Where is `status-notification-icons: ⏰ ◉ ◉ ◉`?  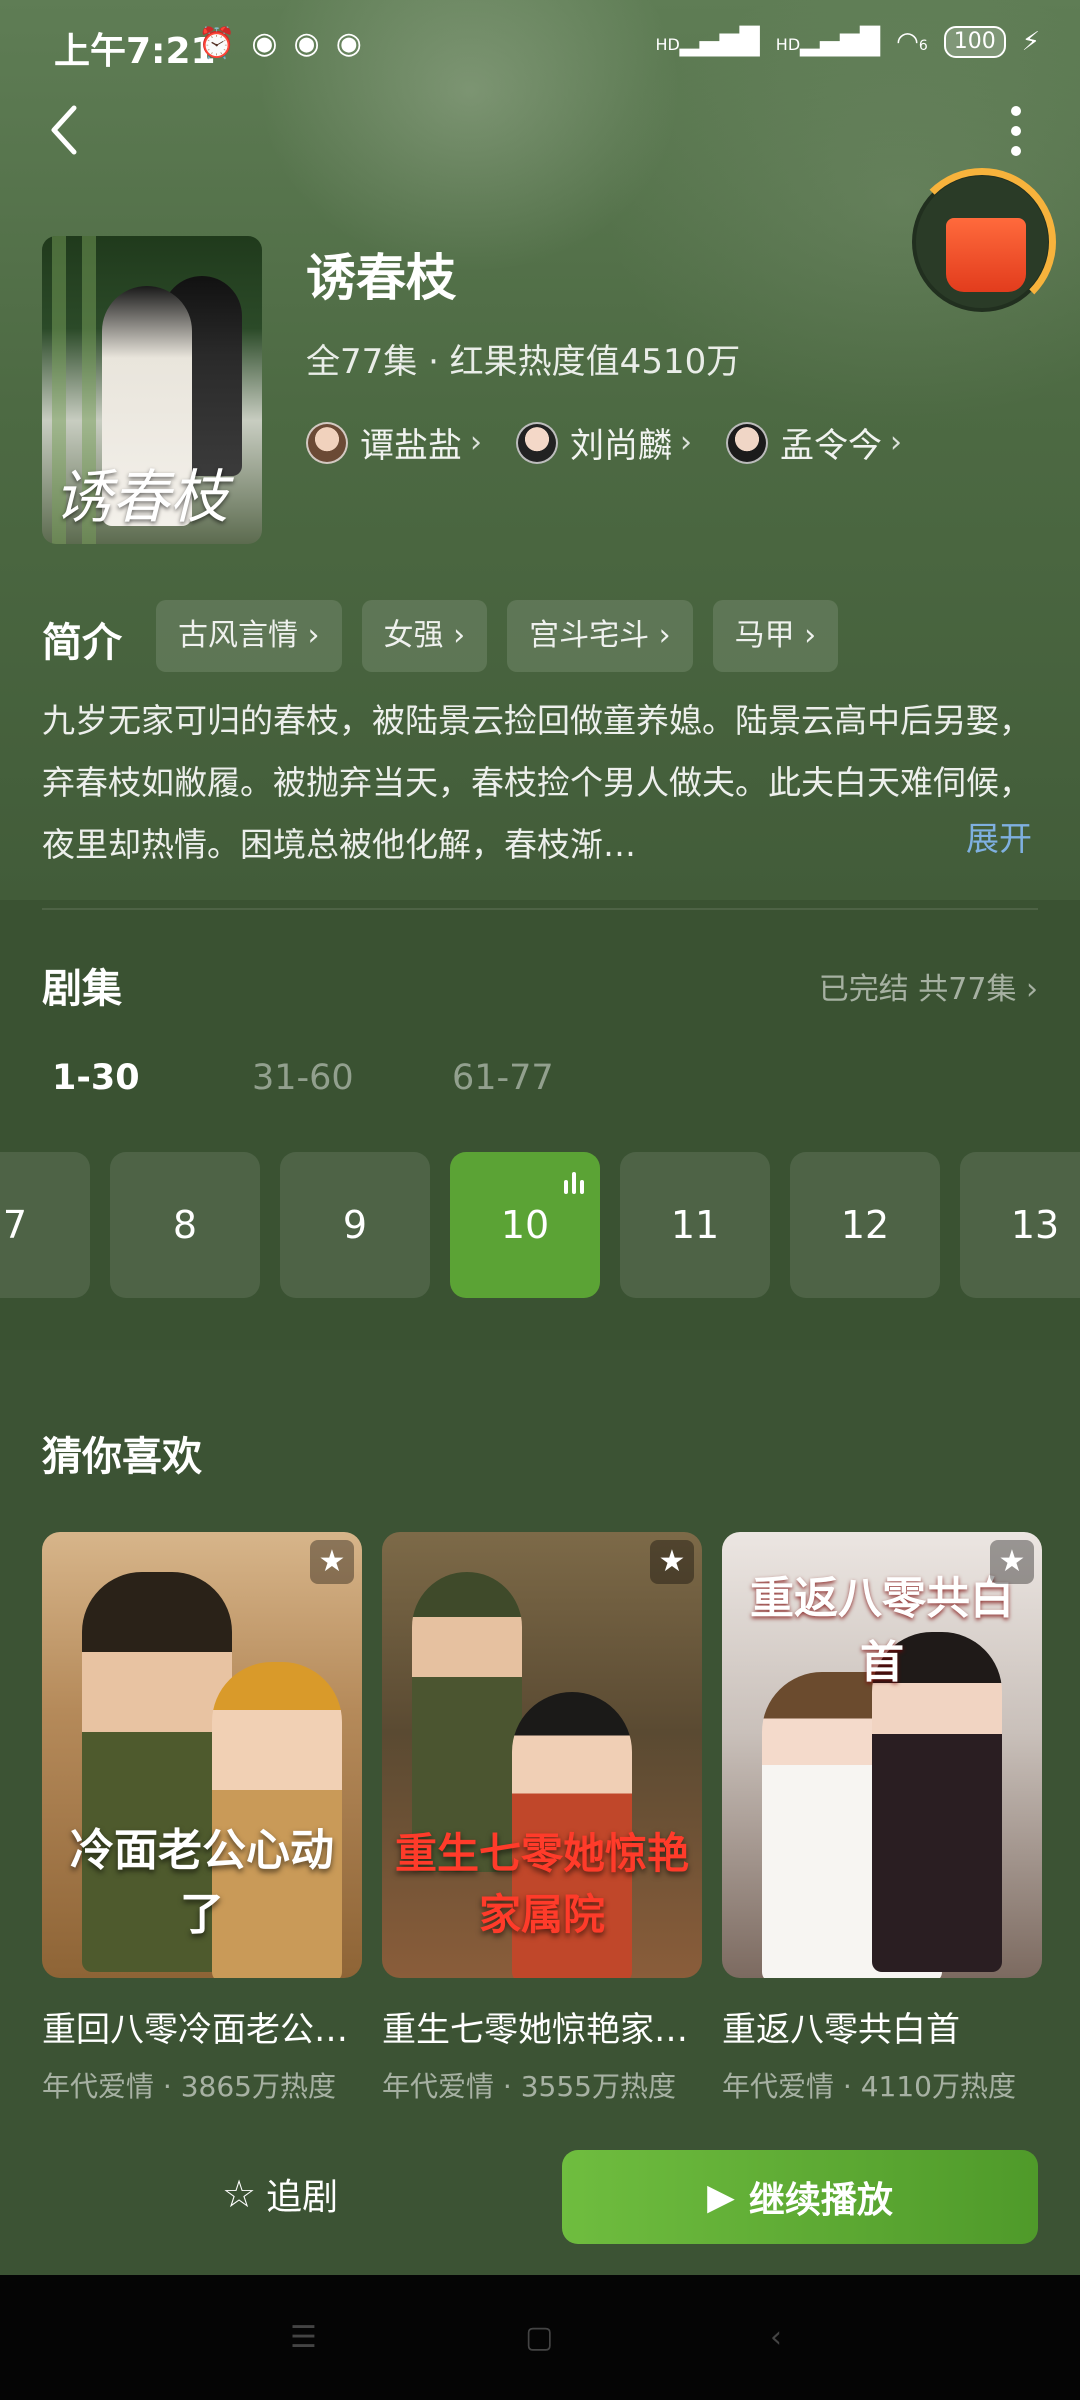 status-notification-icons: ⏰ ◉ ◉ ◉ is located at coordinates (280, 43).